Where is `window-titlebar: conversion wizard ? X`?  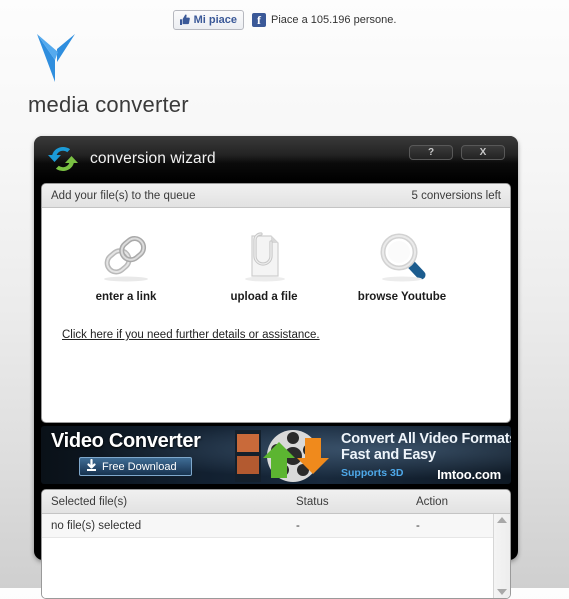 window-titlebar: conversion wizard ? X is located at coordinates (276, 158).